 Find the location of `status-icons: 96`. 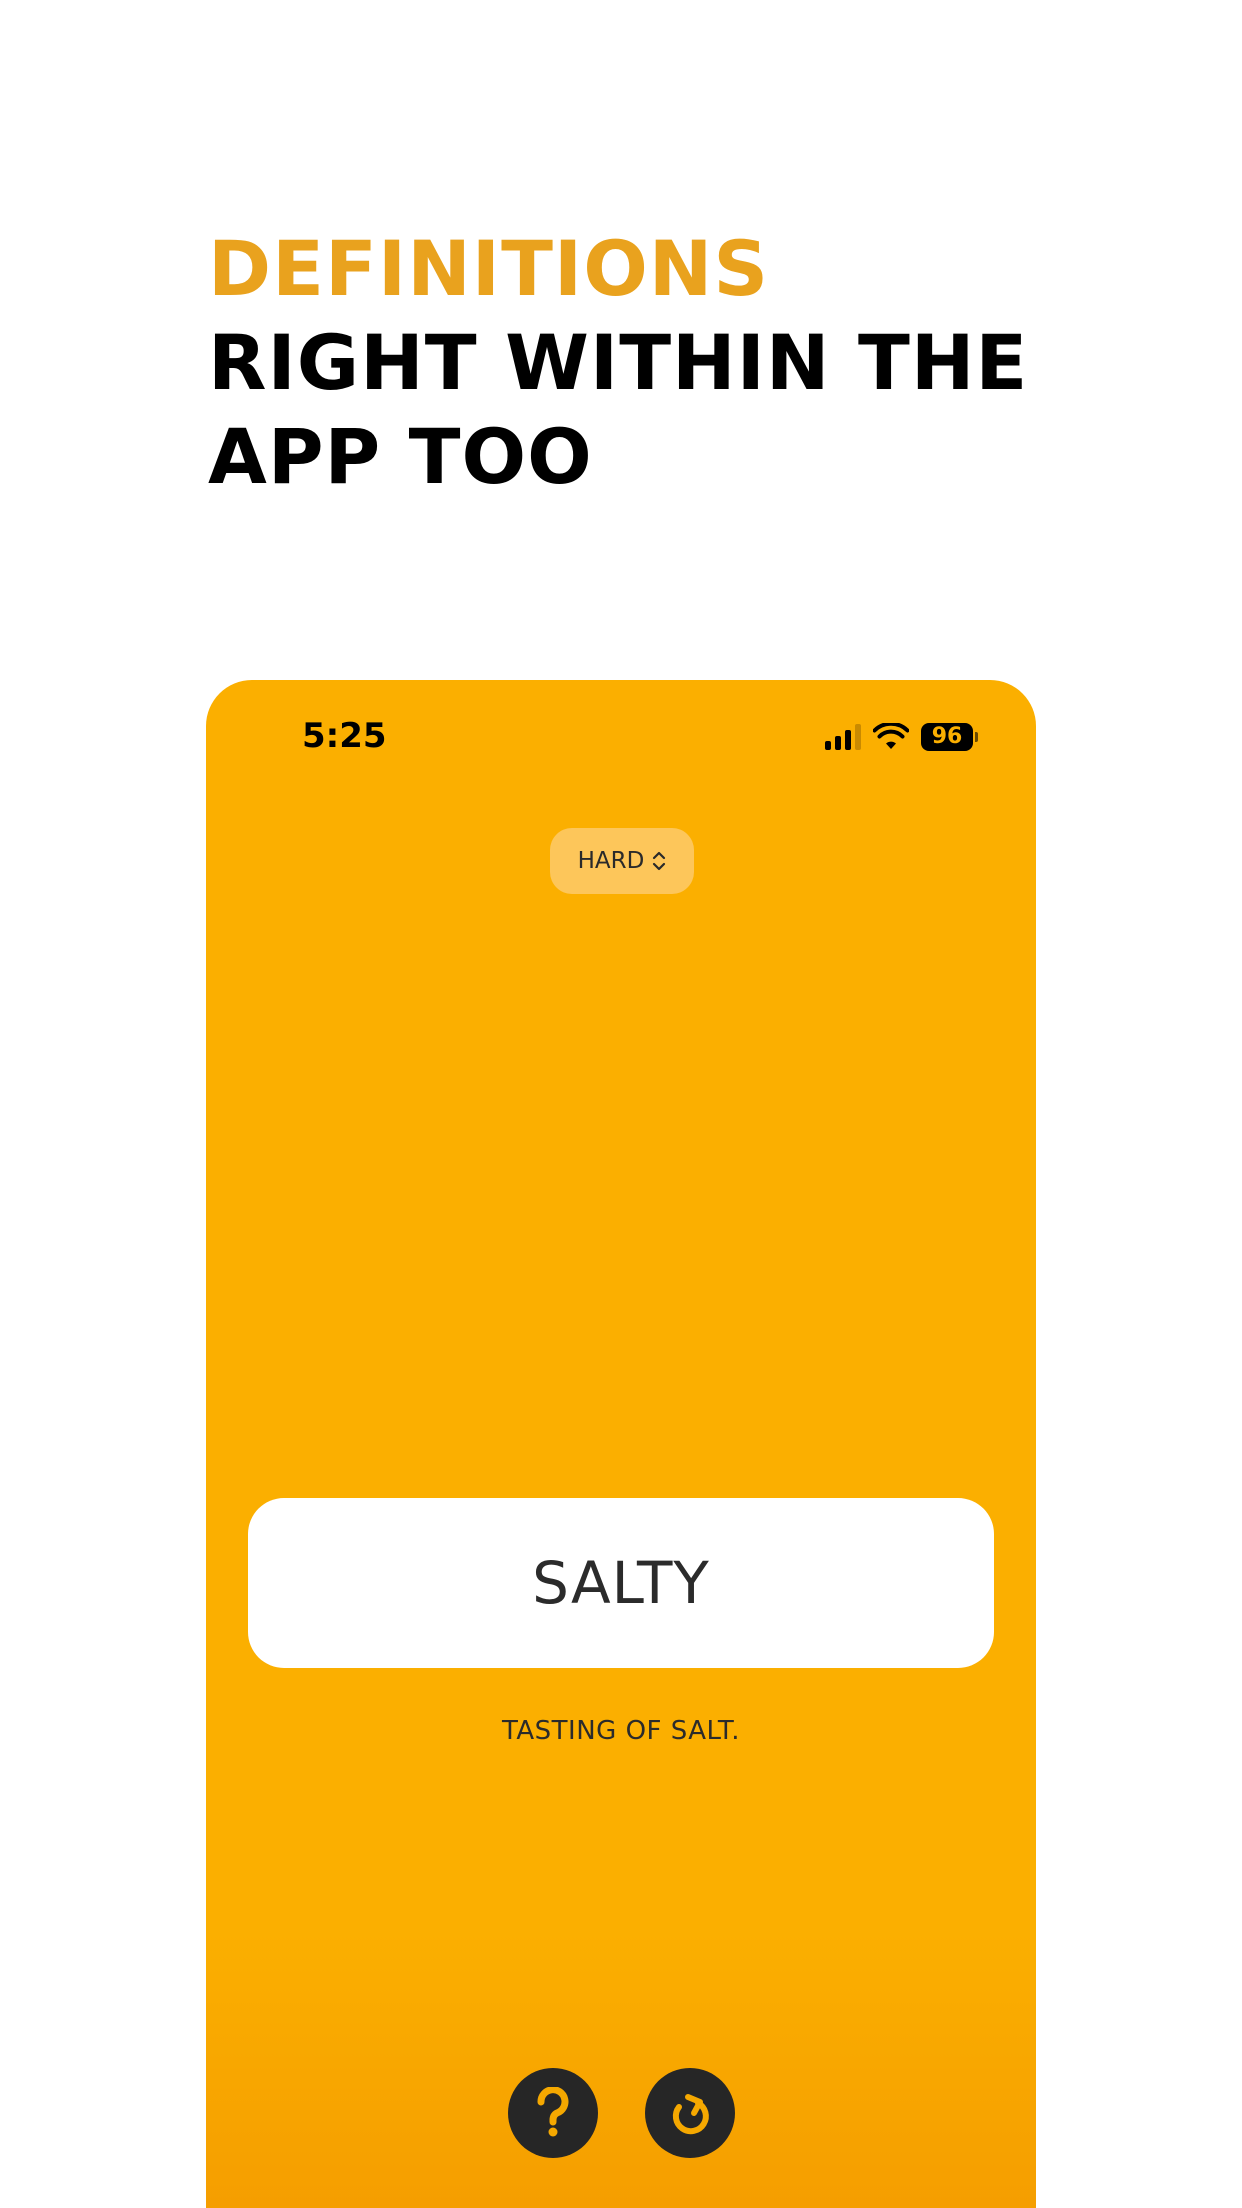

status-icons: 96 is located at coordinates (901, 737).